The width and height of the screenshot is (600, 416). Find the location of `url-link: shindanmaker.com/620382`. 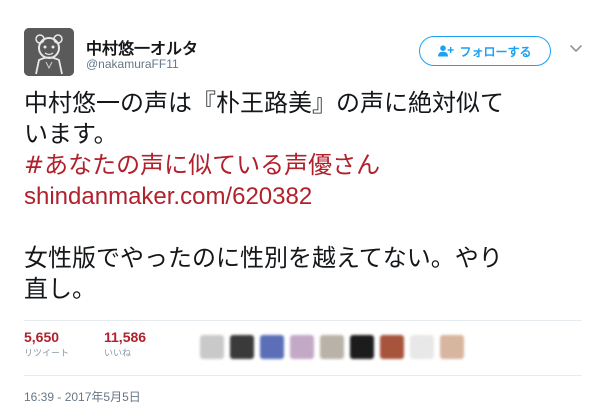

url-link: shindanmaker.com/620382 is located at coordinates (304, 196).